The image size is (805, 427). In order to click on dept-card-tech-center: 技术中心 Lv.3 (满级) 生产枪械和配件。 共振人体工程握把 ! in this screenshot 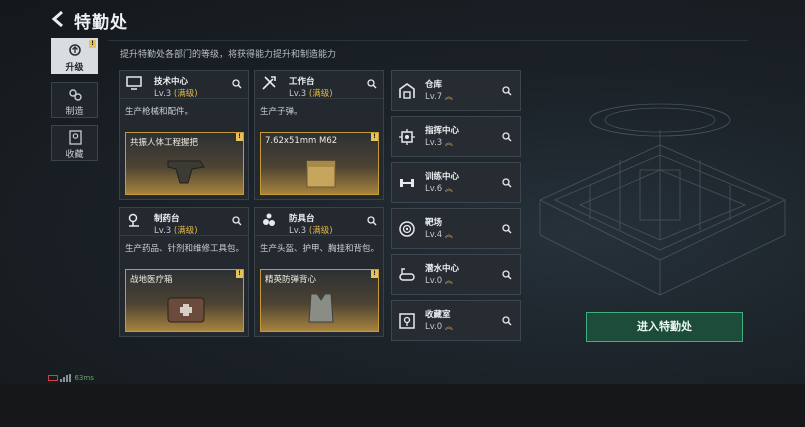, I will do `click(184, 135)`.